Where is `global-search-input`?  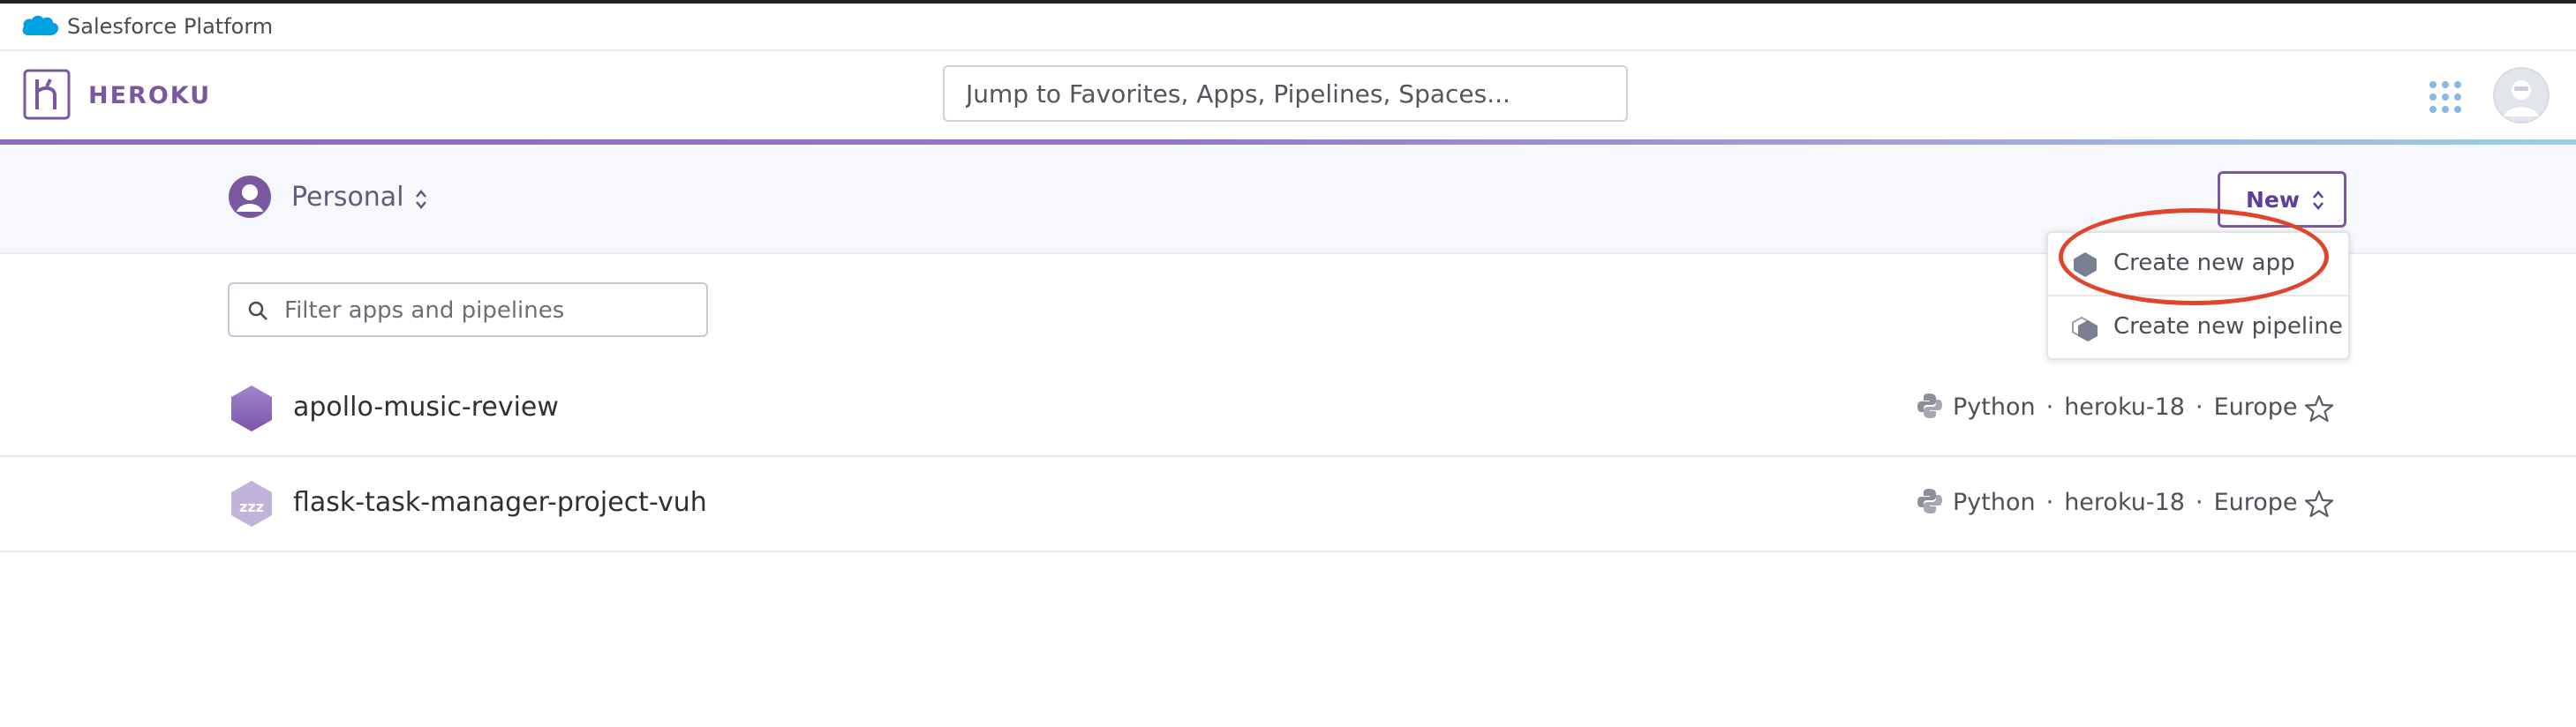 global-search-input is located at coordinates (1286, 93).